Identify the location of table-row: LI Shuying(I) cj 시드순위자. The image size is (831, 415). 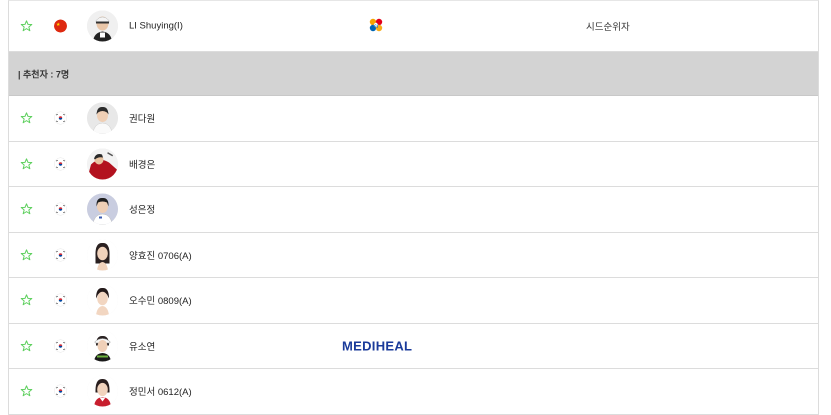
(413, 26).